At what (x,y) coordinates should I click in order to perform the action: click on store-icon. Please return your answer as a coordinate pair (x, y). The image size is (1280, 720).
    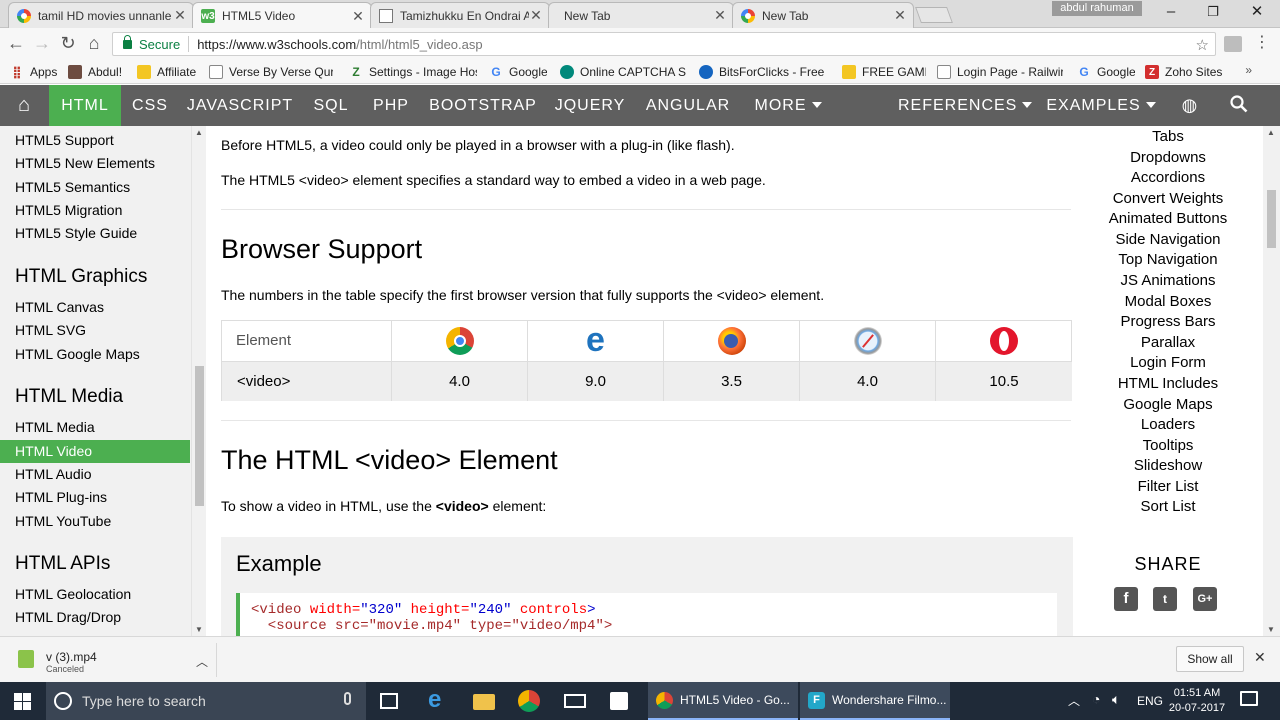
    Looking at the image, I should click on (619, 701).